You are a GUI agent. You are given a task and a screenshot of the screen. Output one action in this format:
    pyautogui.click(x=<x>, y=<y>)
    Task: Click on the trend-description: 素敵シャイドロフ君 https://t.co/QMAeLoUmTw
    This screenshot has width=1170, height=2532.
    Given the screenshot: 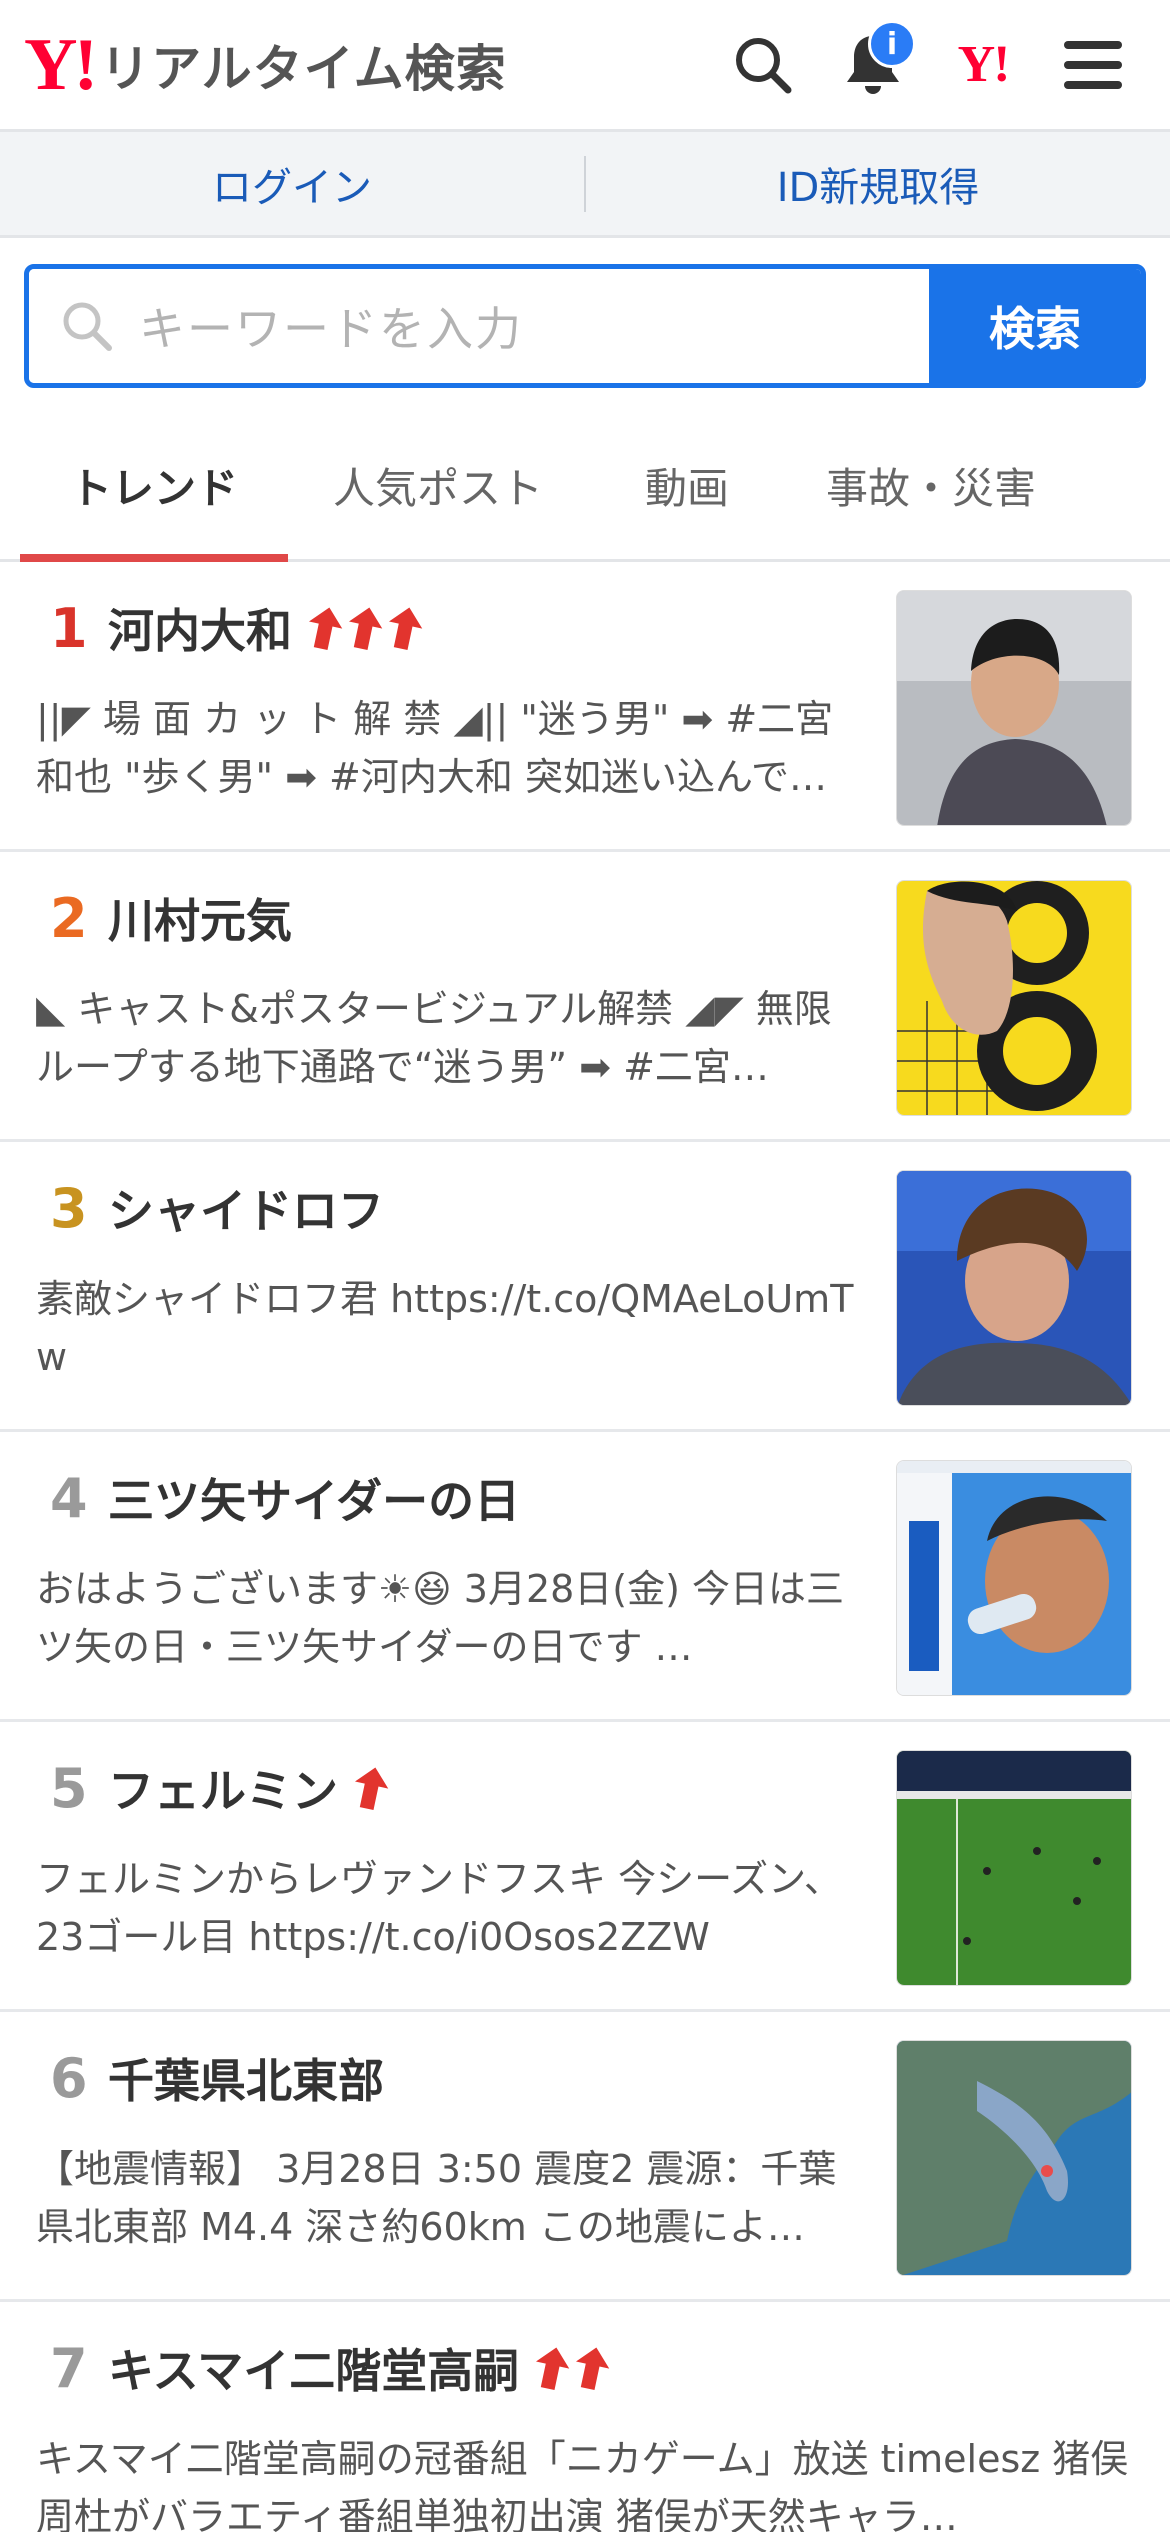 What is the action you would take?
    pyautogui.click(x=445, y=1328)
    